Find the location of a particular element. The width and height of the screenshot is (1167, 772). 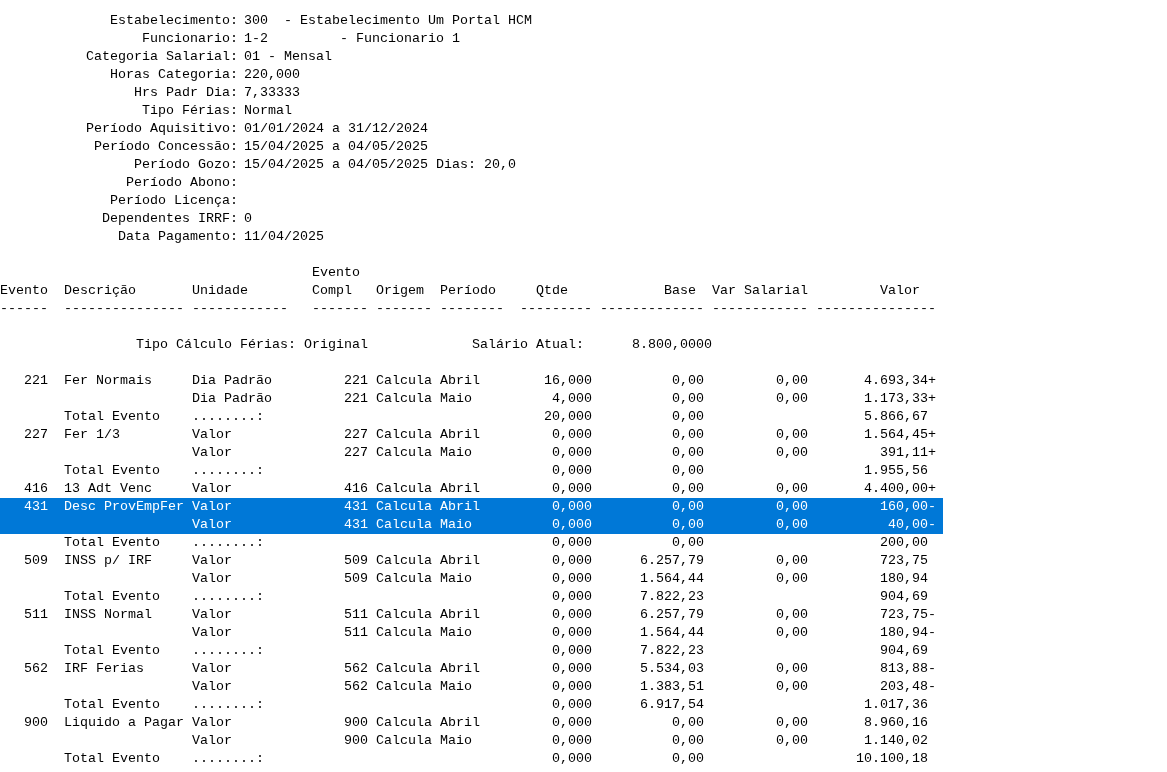

description-text: Total Evento is located at coordinates (112, 650).